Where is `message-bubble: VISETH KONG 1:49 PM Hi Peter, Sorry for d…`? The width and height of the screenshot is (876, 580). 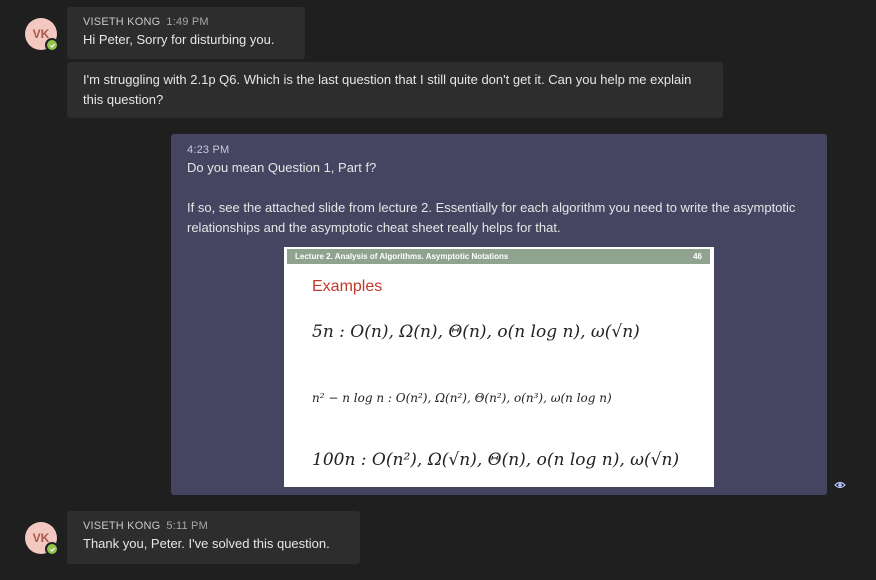 message-bubble: VISETH KONG 1:49 PM Hi Peter, Sorry for d… is located at coordinates (186, 33).